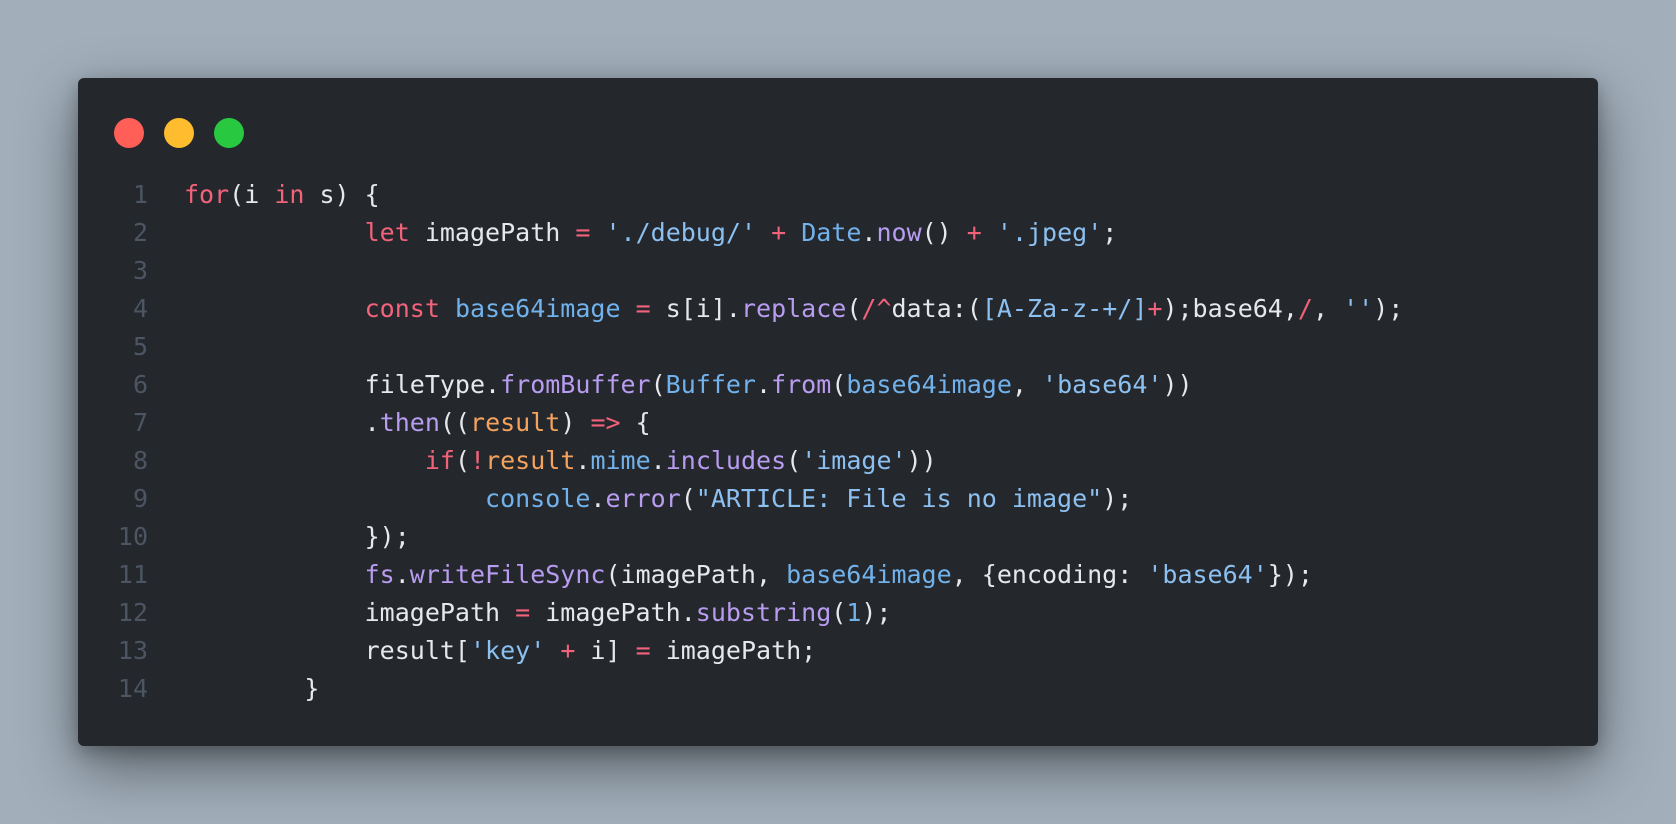 This screenshot has width=1676, height=824. Describe the element at coordinates (696, 574) in the screenshot. I see `code-token: (imagePath,` at that location.